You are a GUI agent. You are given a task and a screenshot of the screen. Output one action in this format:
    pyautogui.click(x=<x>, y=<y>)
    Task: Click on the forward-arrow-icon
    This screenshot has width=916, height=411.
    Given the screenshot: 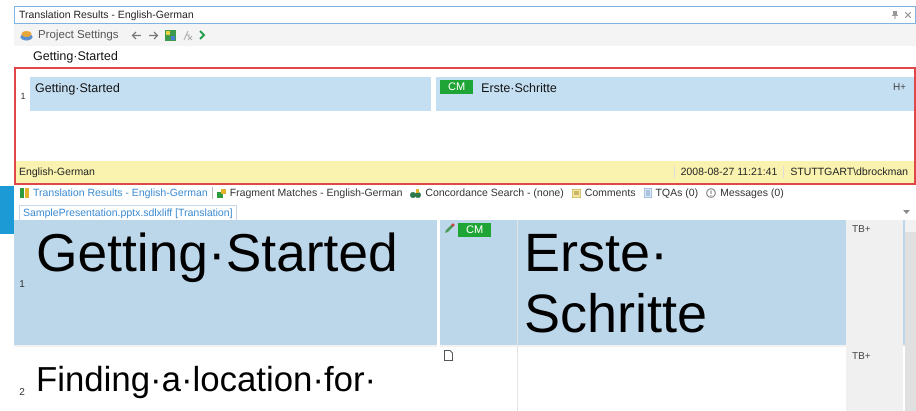 What is the action you would take?
    pyautogui.click(x=153, y=35)
    